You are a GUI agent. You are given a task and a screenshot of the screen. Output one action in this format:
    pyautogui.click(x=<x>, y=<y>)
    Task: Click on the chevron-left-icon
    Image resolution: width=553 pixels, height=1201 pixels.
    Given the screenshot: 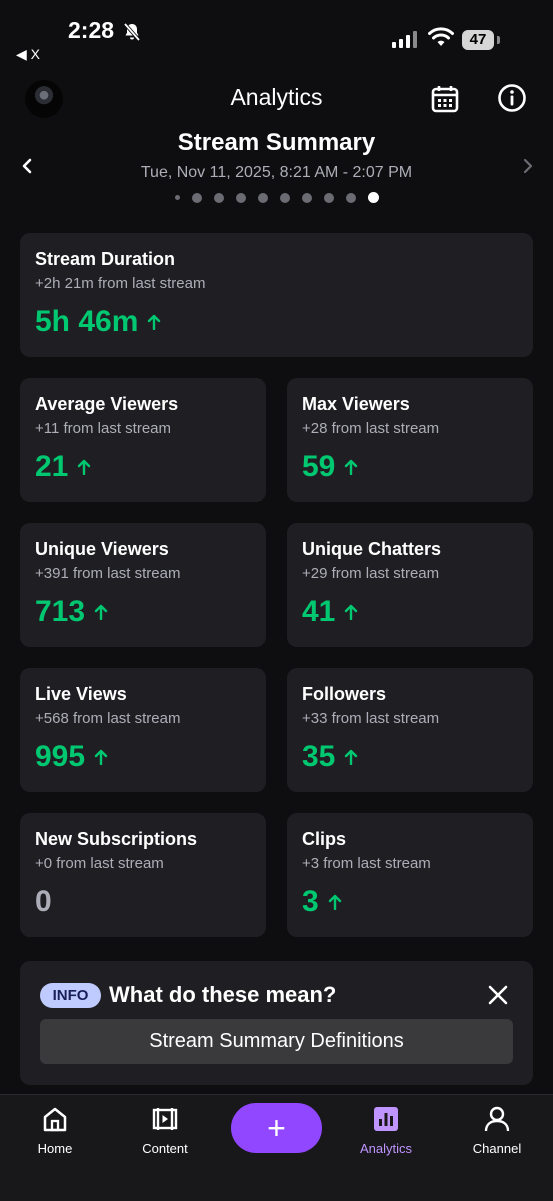 What is the action you would take?
    pyautogui.click(x=28, y=166)
    